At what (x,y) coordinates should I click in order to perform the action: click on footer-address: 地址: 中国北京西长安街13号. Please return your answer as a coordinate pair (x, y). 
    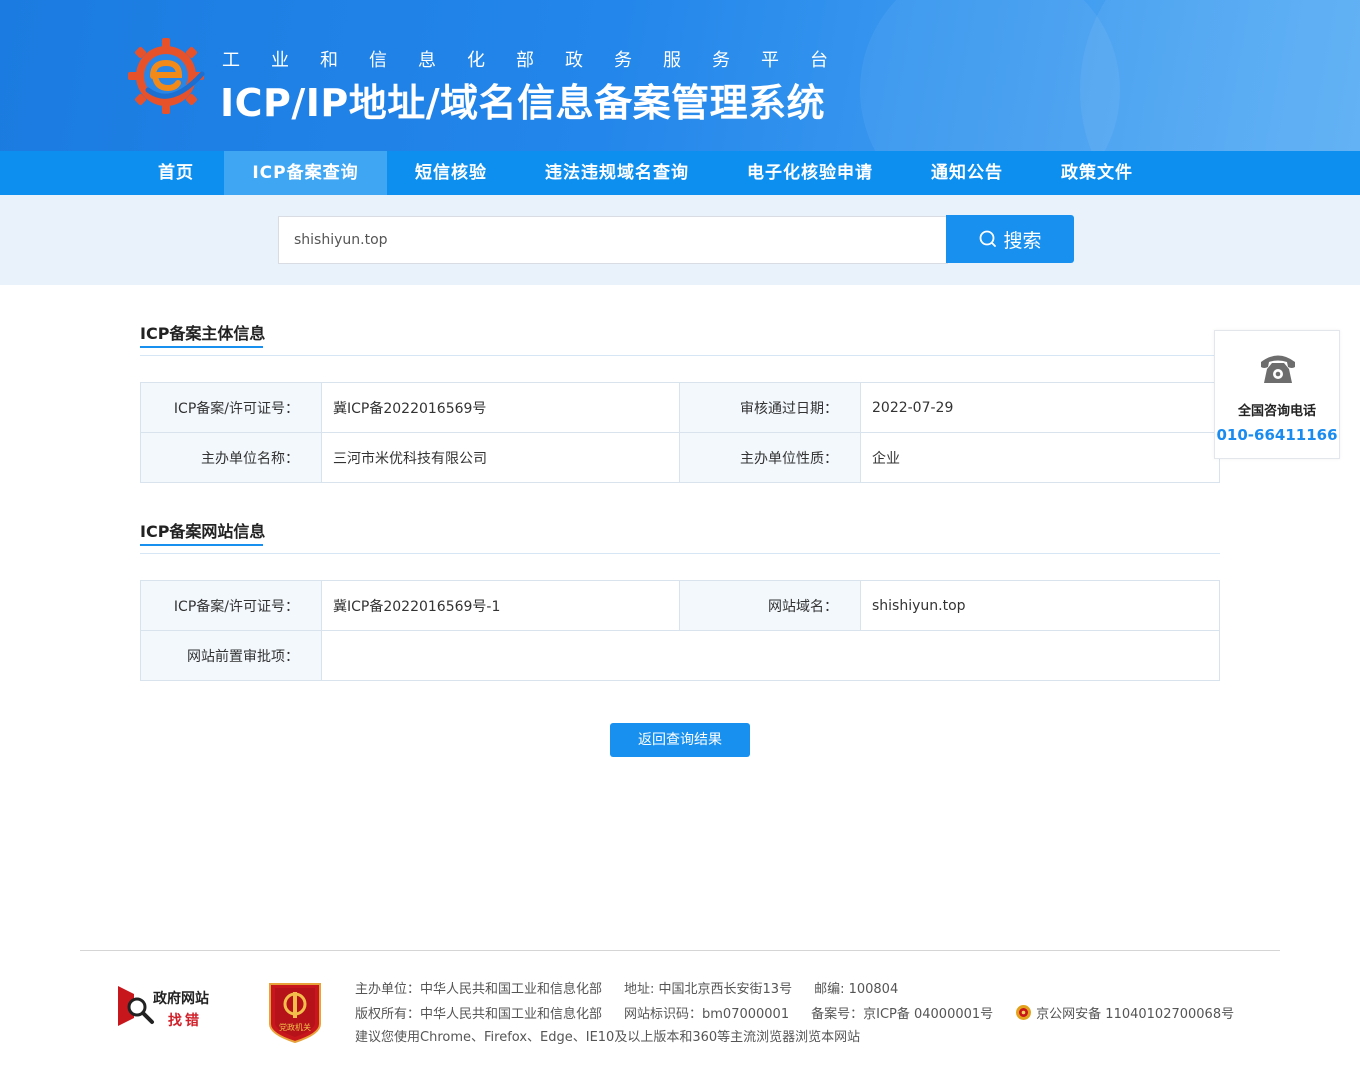
    Looking at the image, I should click on (708, 989).